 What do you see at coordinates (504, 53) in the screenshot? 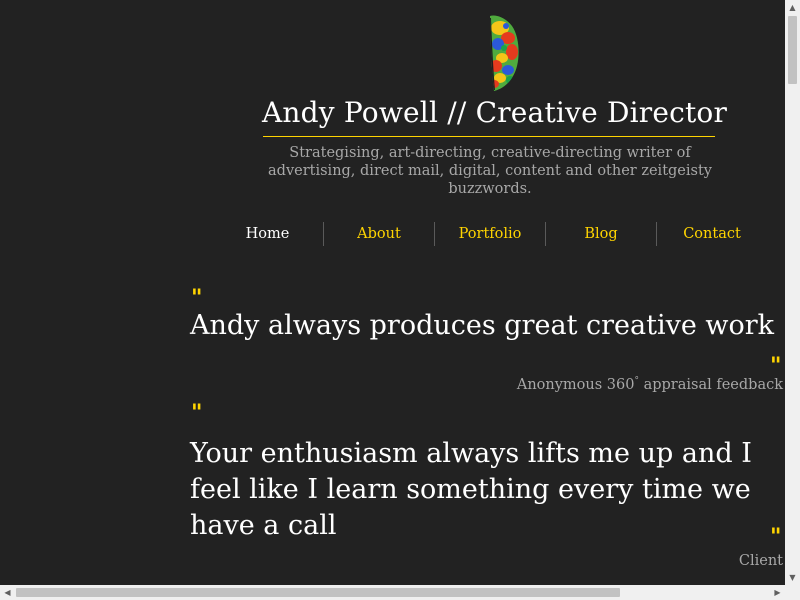
I see `brain-heatmap-icon` at bounding box center [504, 53].